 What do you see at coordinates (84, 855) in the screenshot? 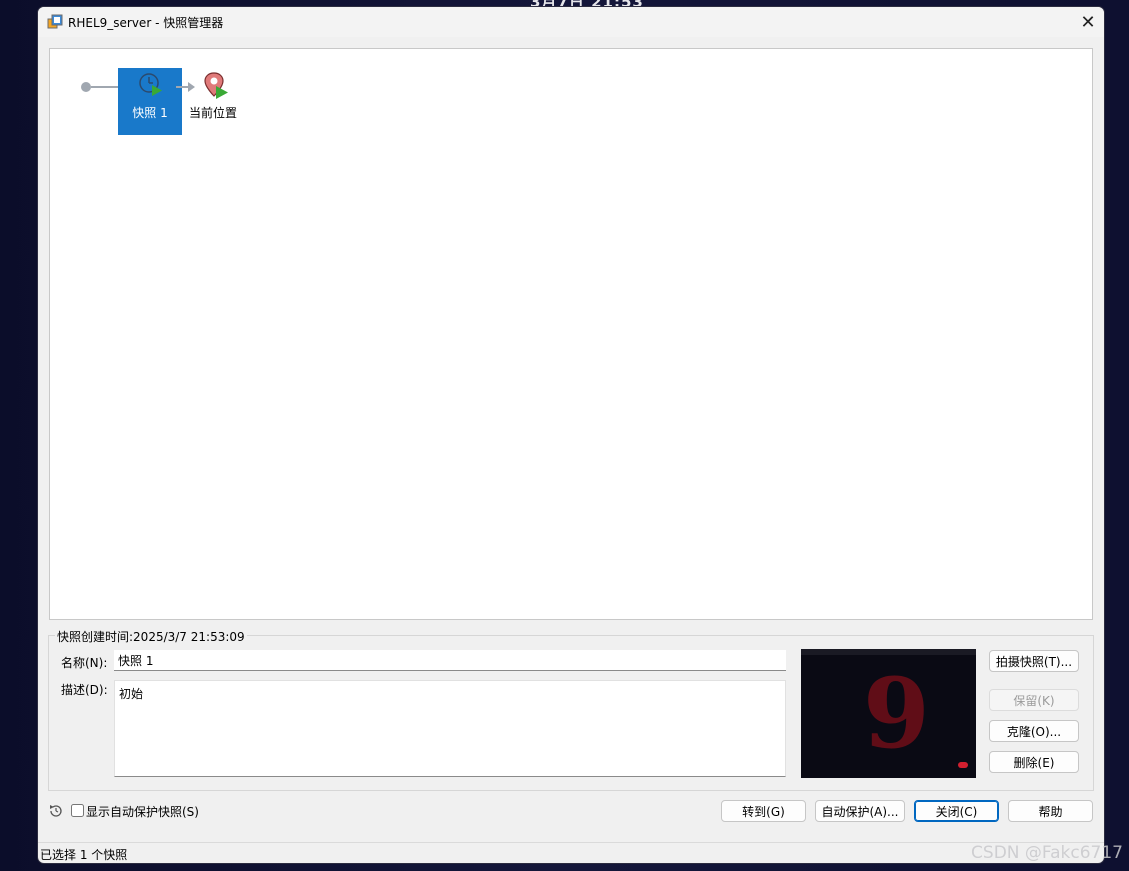
I see `status-text: 已选择 1 个快照` at bounding box center [84, 855].